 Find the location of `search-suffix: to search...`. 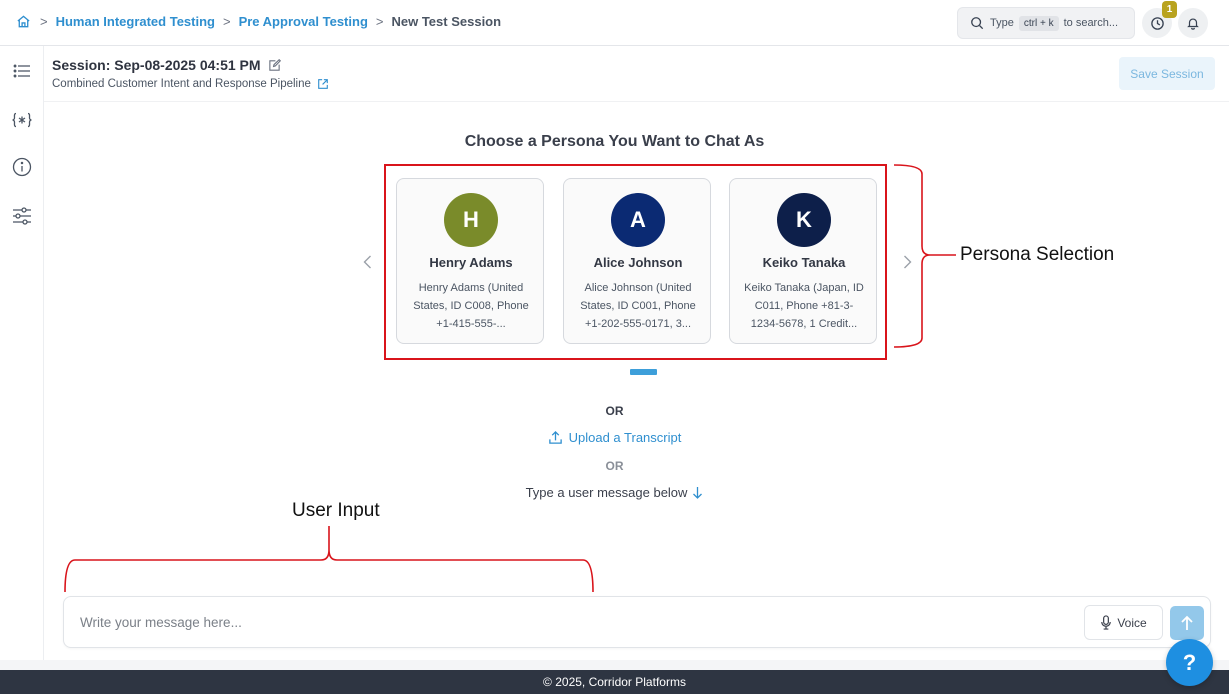

search-suffix: to search... is located at coordinates (1091, 23).